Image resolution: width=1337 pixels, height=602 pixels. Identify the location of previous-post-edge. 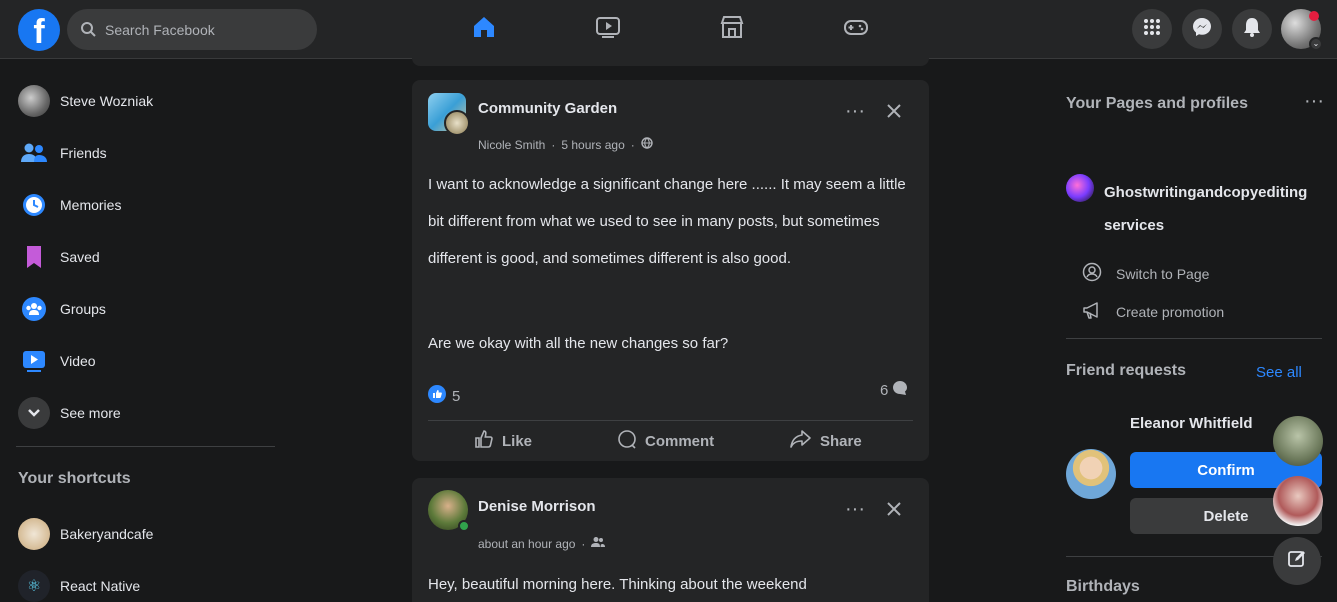
(670, 61).